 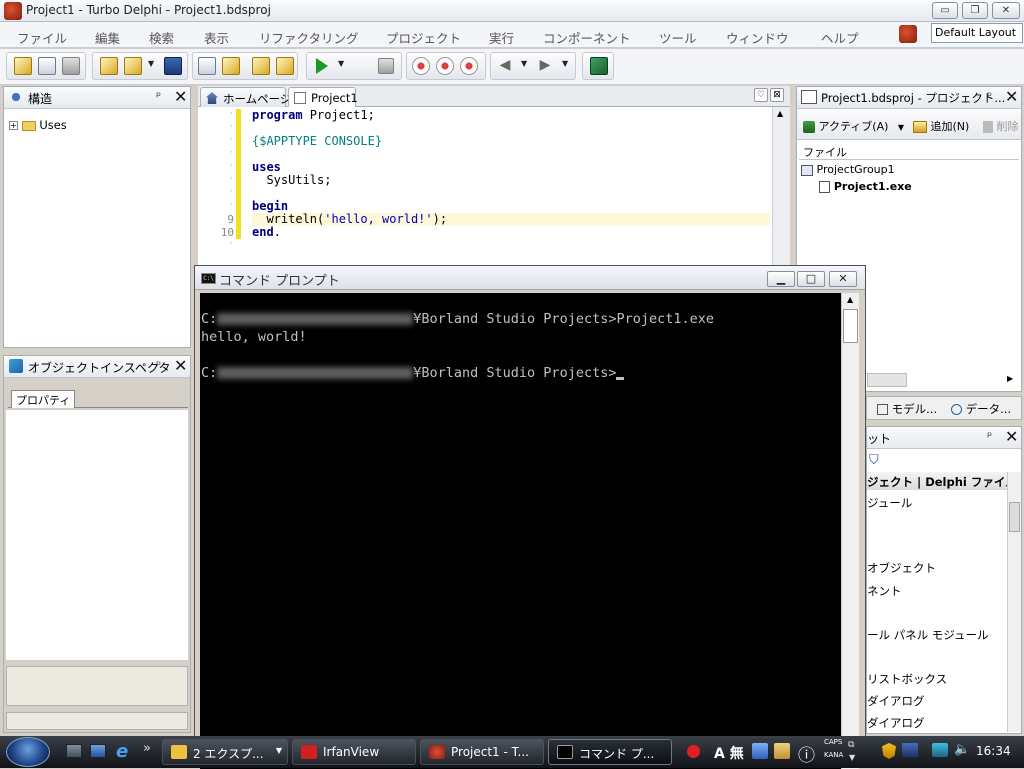 What do you see at coordinates (889, 503) in the screenshot?
I see `palette-item: ジュール` at bounding box center [889, 503].